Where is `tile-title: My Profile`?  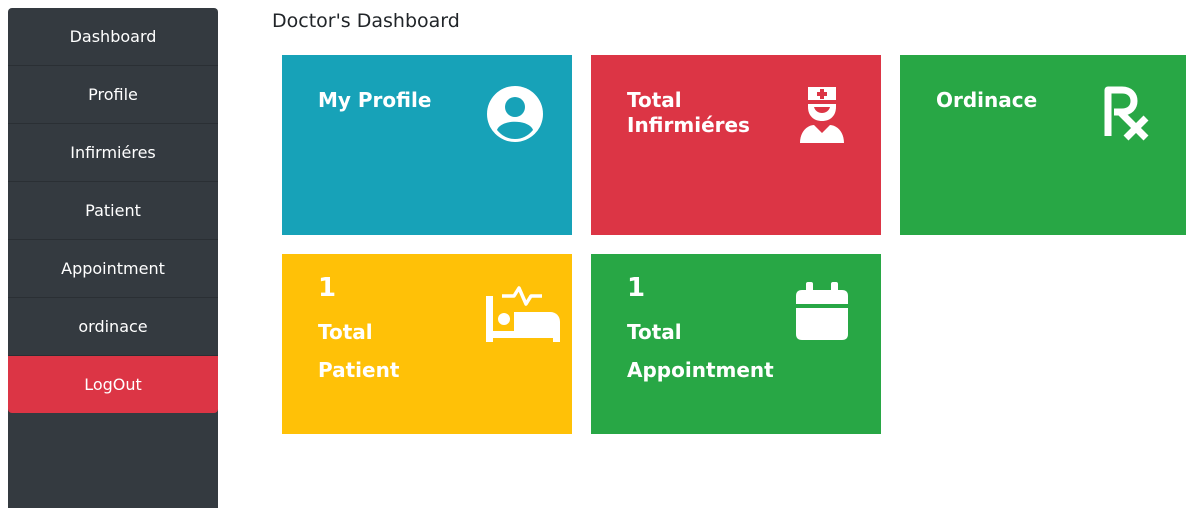
tile-title: My Profile is located at coordinates (375, 100).